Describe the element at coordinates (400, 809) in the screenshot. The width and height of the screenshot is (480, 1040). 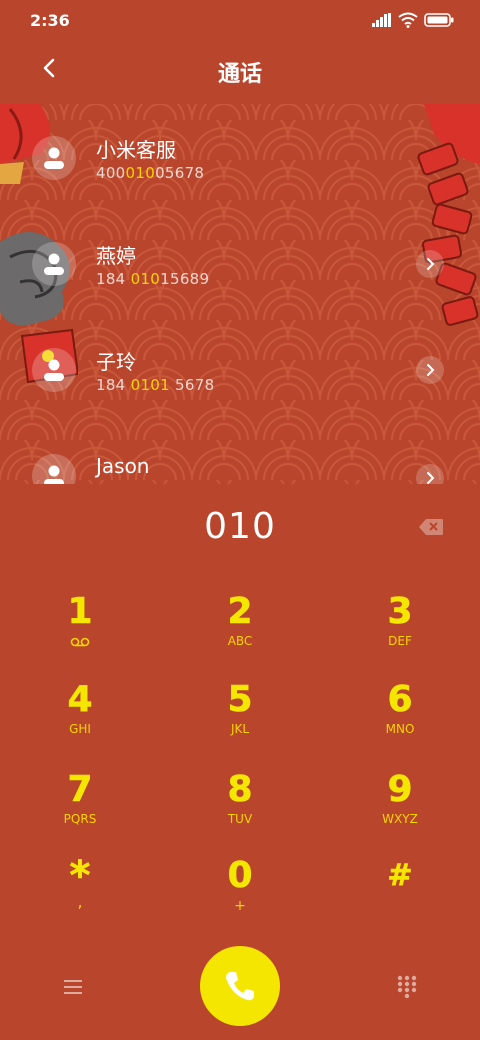
I see `key-9: 9 WXYZ` at that location.